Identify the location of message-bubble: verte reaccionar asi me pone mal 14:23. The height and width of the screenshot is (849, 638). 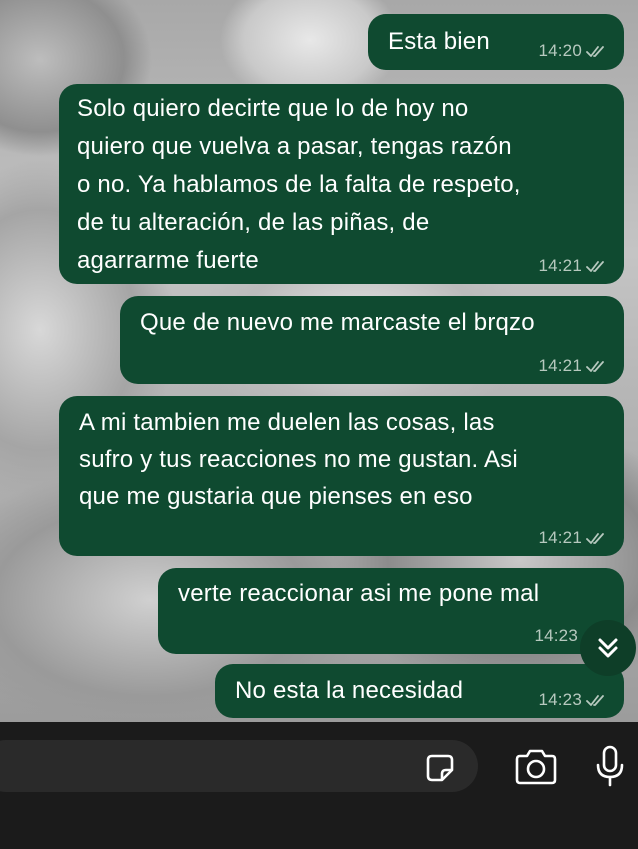
(391, 611).